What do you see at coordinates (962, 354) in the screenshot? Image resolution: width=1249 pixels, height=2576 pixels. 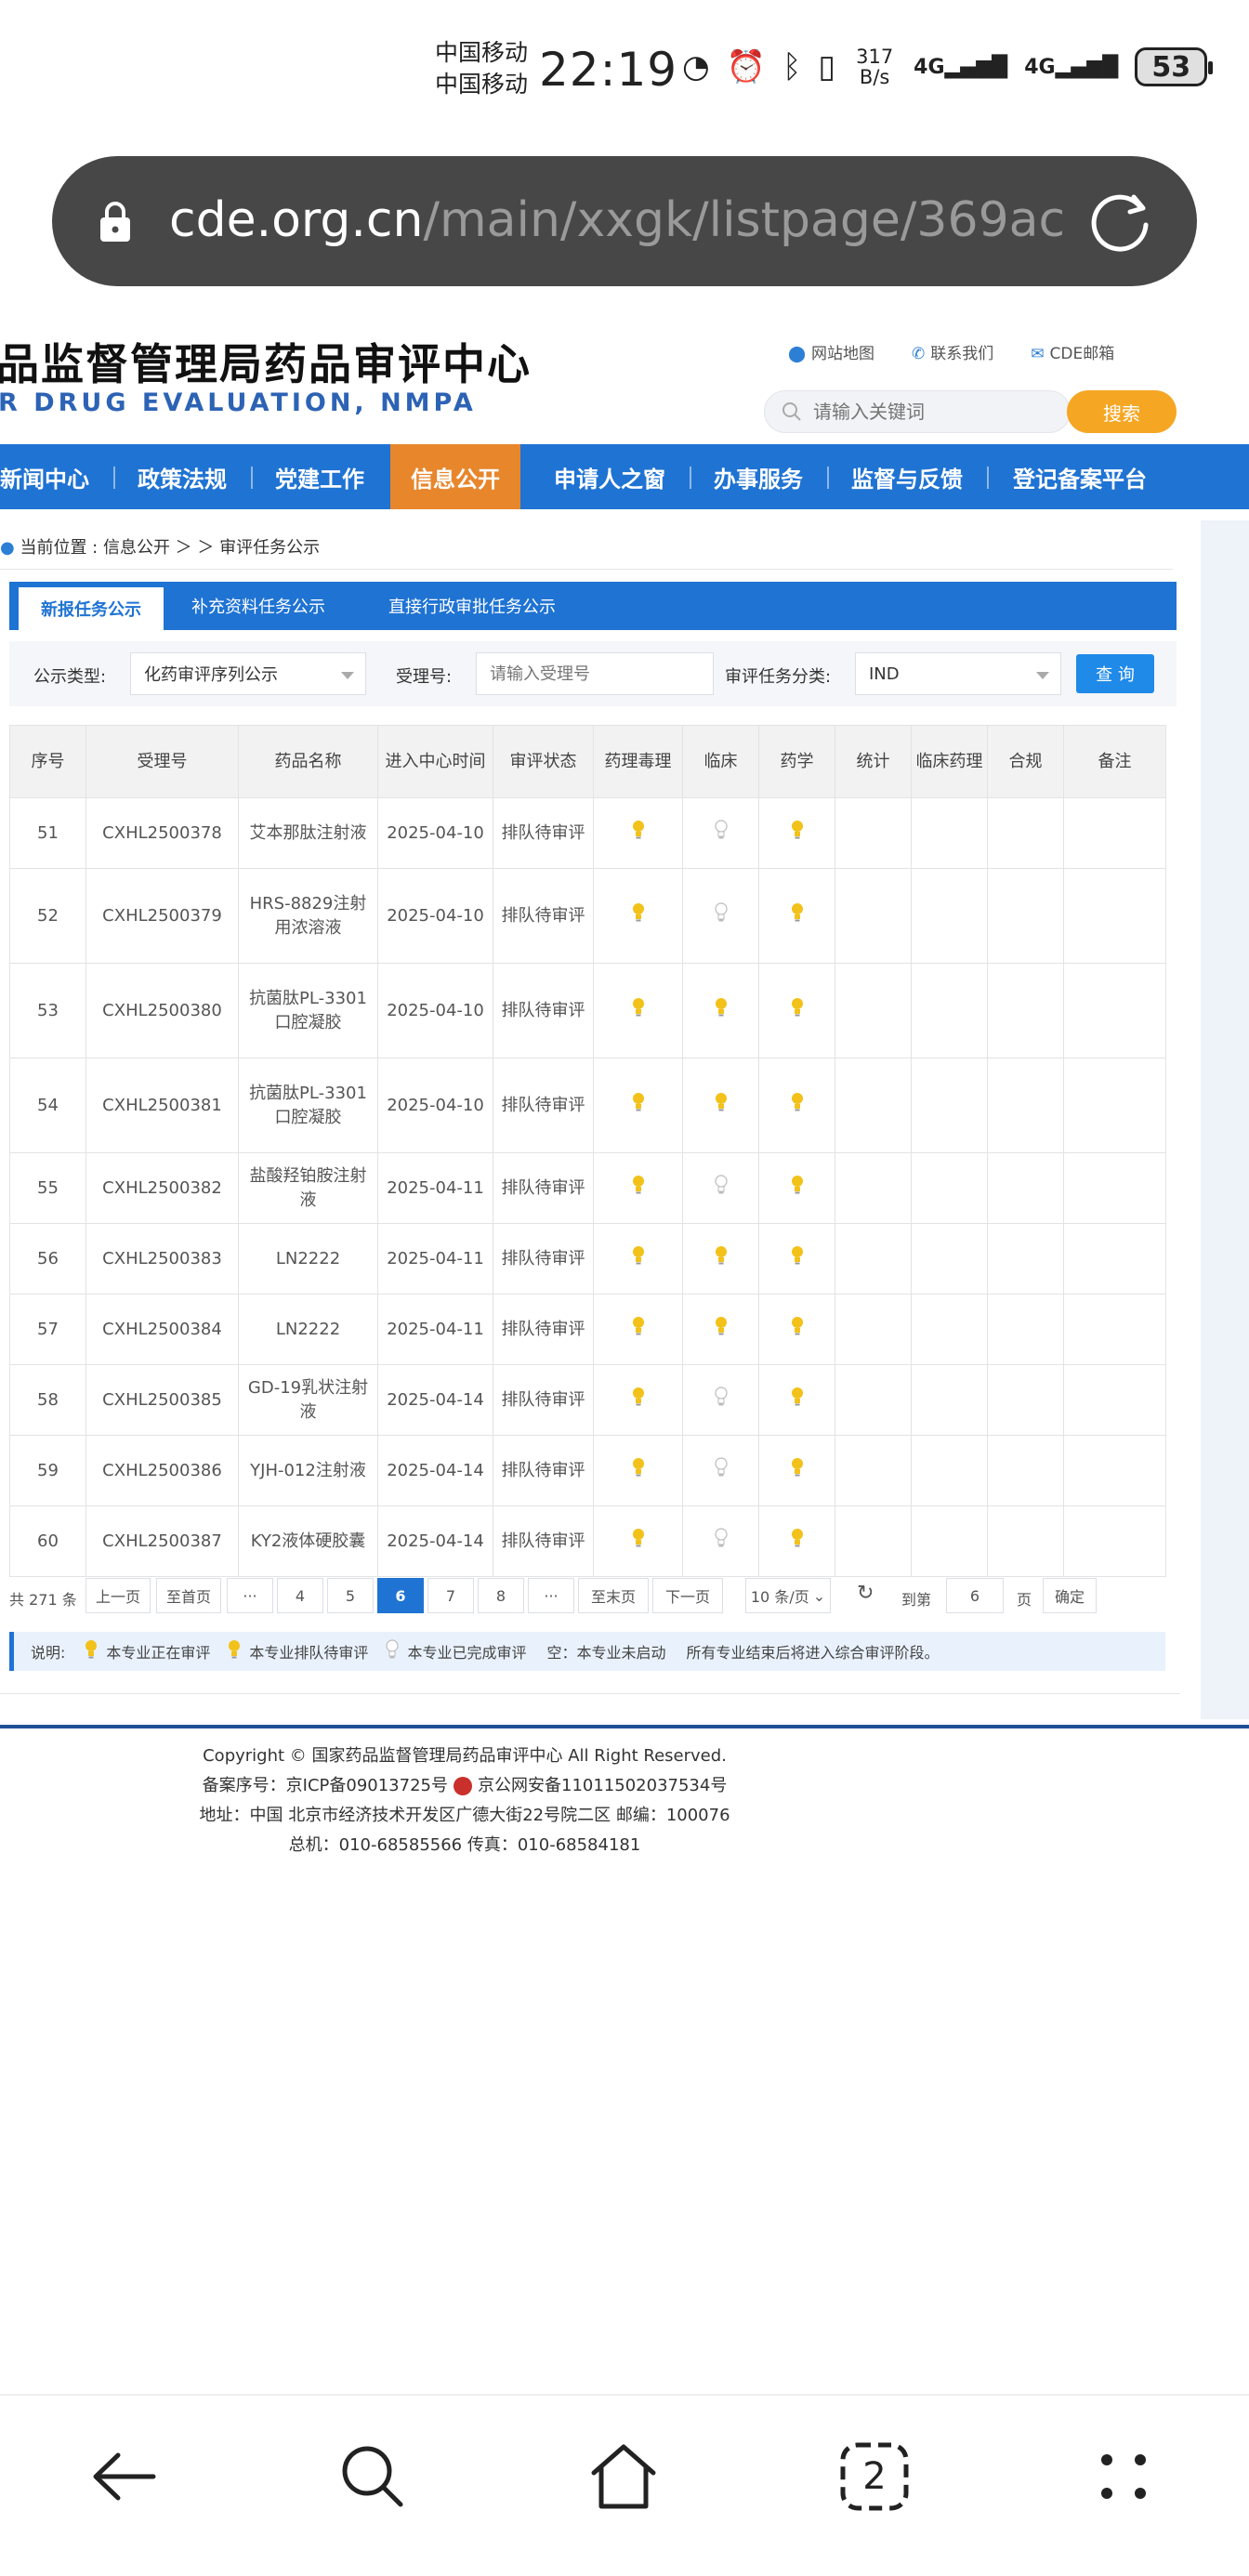 I see `contact-label: 联系我们` at bounding box center [962, 354].